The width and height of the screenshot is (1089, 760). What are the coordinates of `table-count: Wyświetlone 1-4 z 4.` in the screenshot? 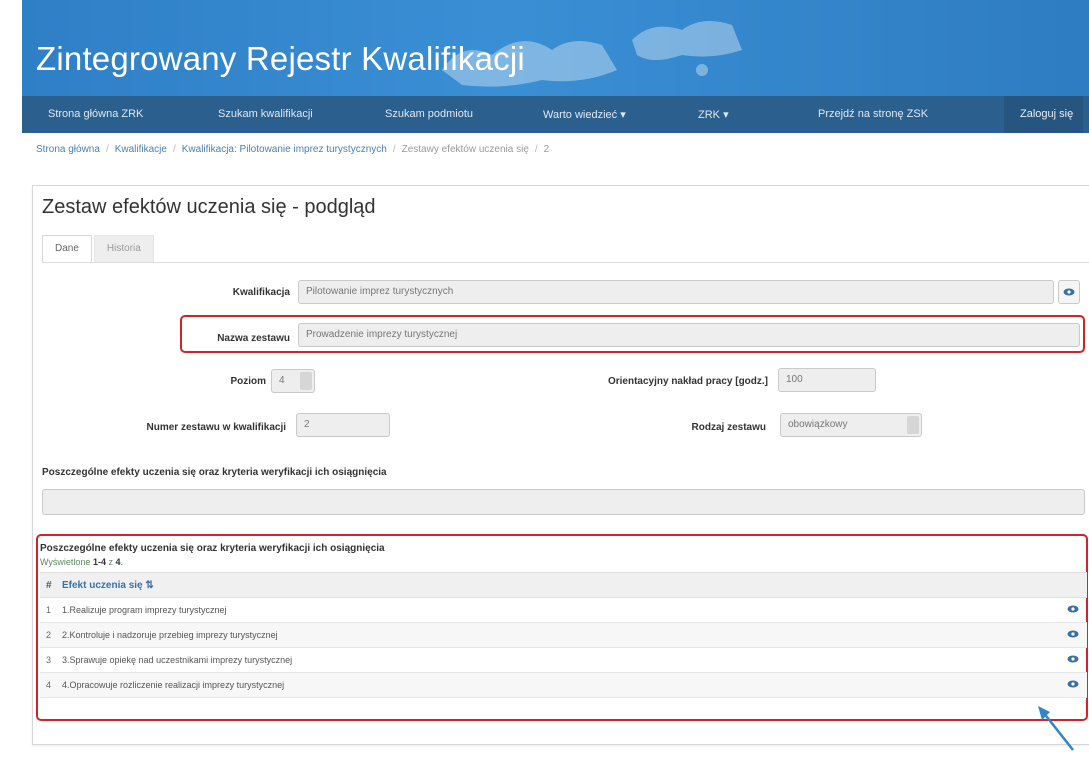 It's located at (81, 562).